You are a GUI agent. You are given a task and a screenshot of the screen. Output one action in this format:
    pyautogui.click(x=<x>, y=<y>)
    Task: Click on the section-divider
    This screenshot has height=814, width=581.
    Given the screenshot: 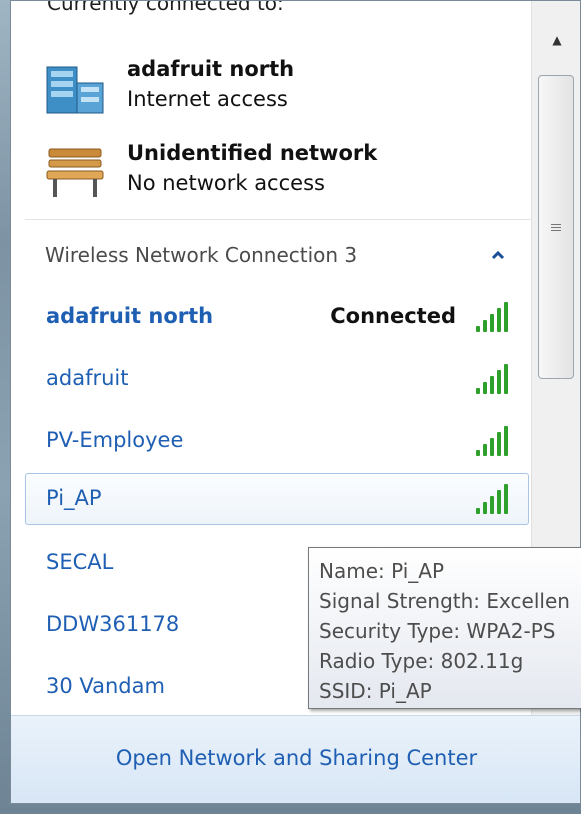 What is the action you would take?
    pyautogui.click(x=278, y=219)
    